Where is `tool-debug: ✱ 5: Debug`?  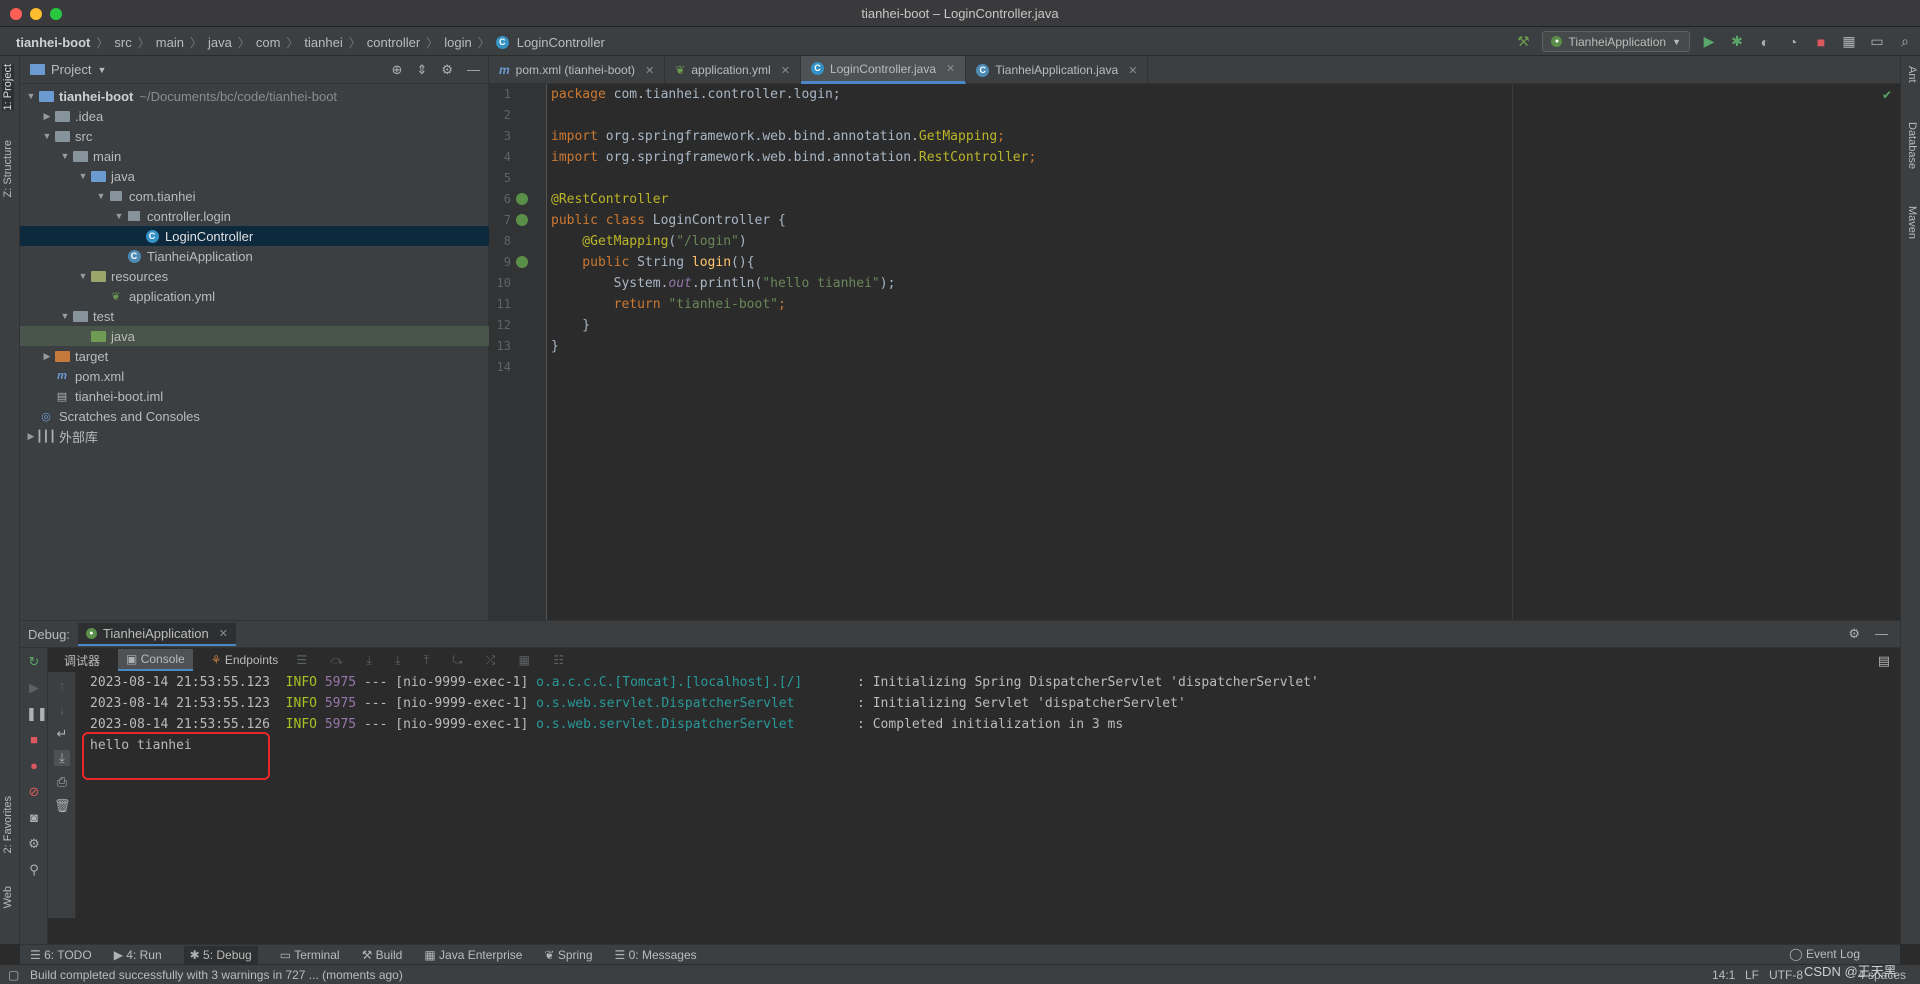 tool-debug: ✱ 5: Debug is located at coordinates (220, 954).